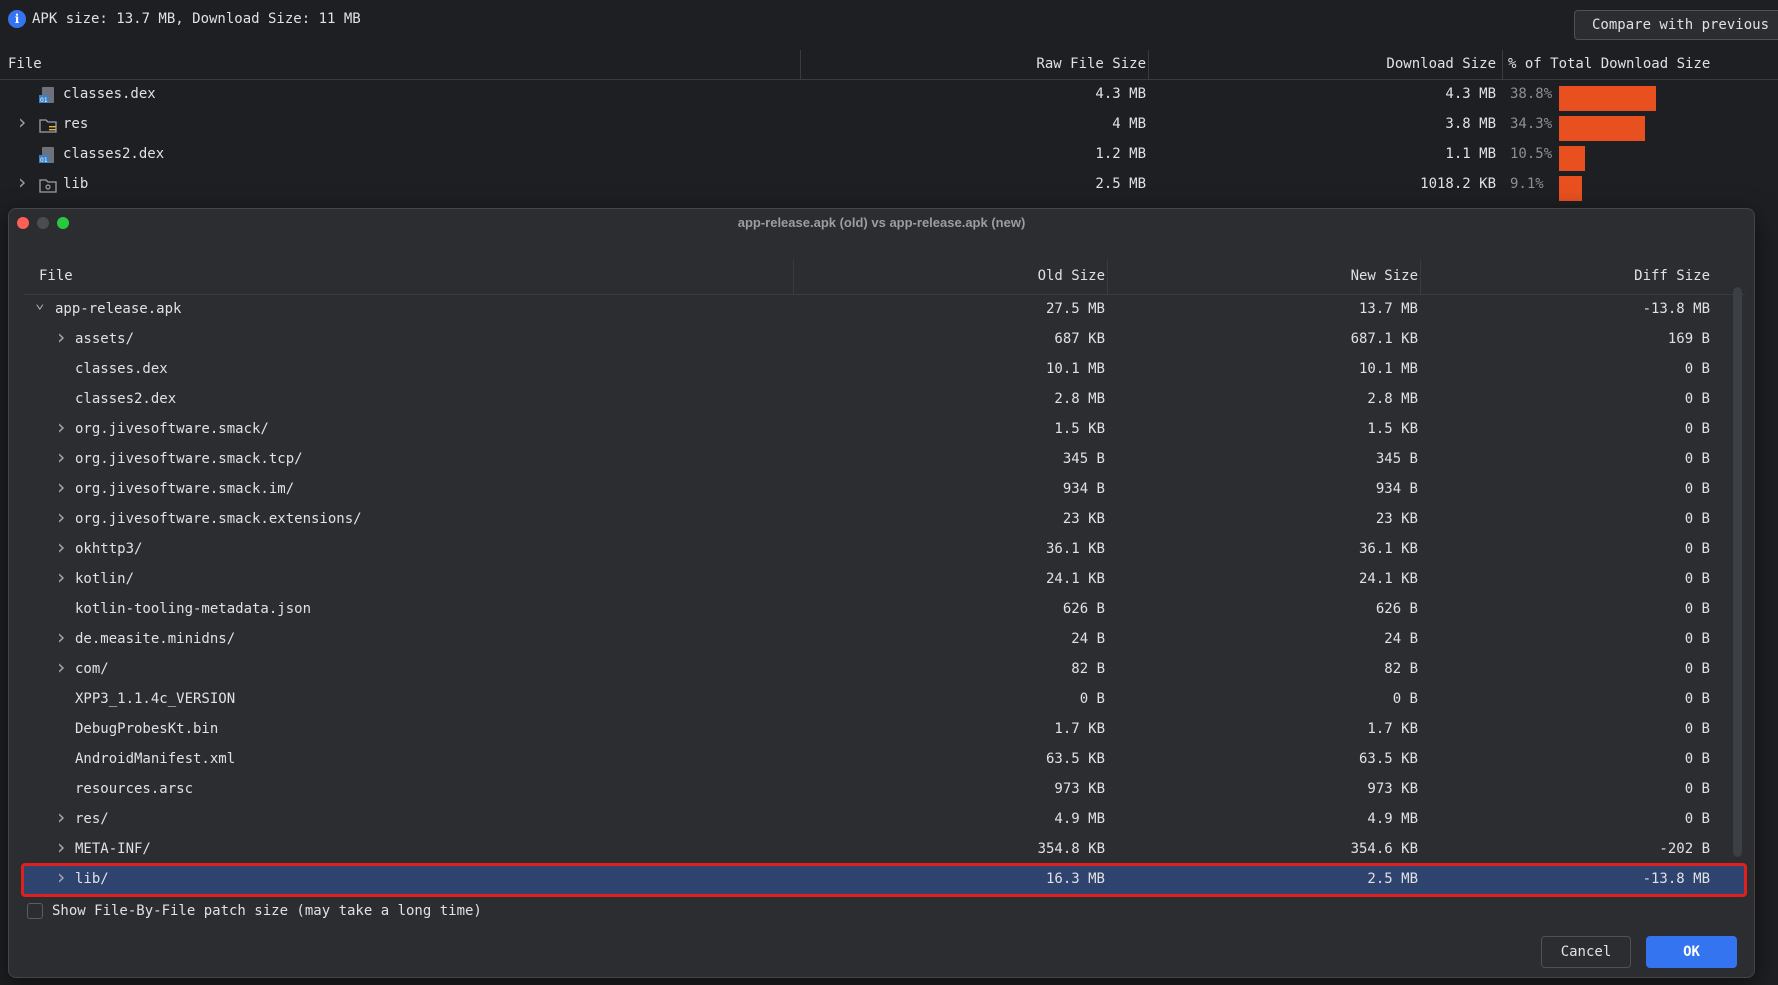 This screenshot has width=1778, height=985. Describe the element at coordinates (884, 820) in the screenshot. I see `table-row: › res/4.9 MB 4.9 MB 0 B` at that location.